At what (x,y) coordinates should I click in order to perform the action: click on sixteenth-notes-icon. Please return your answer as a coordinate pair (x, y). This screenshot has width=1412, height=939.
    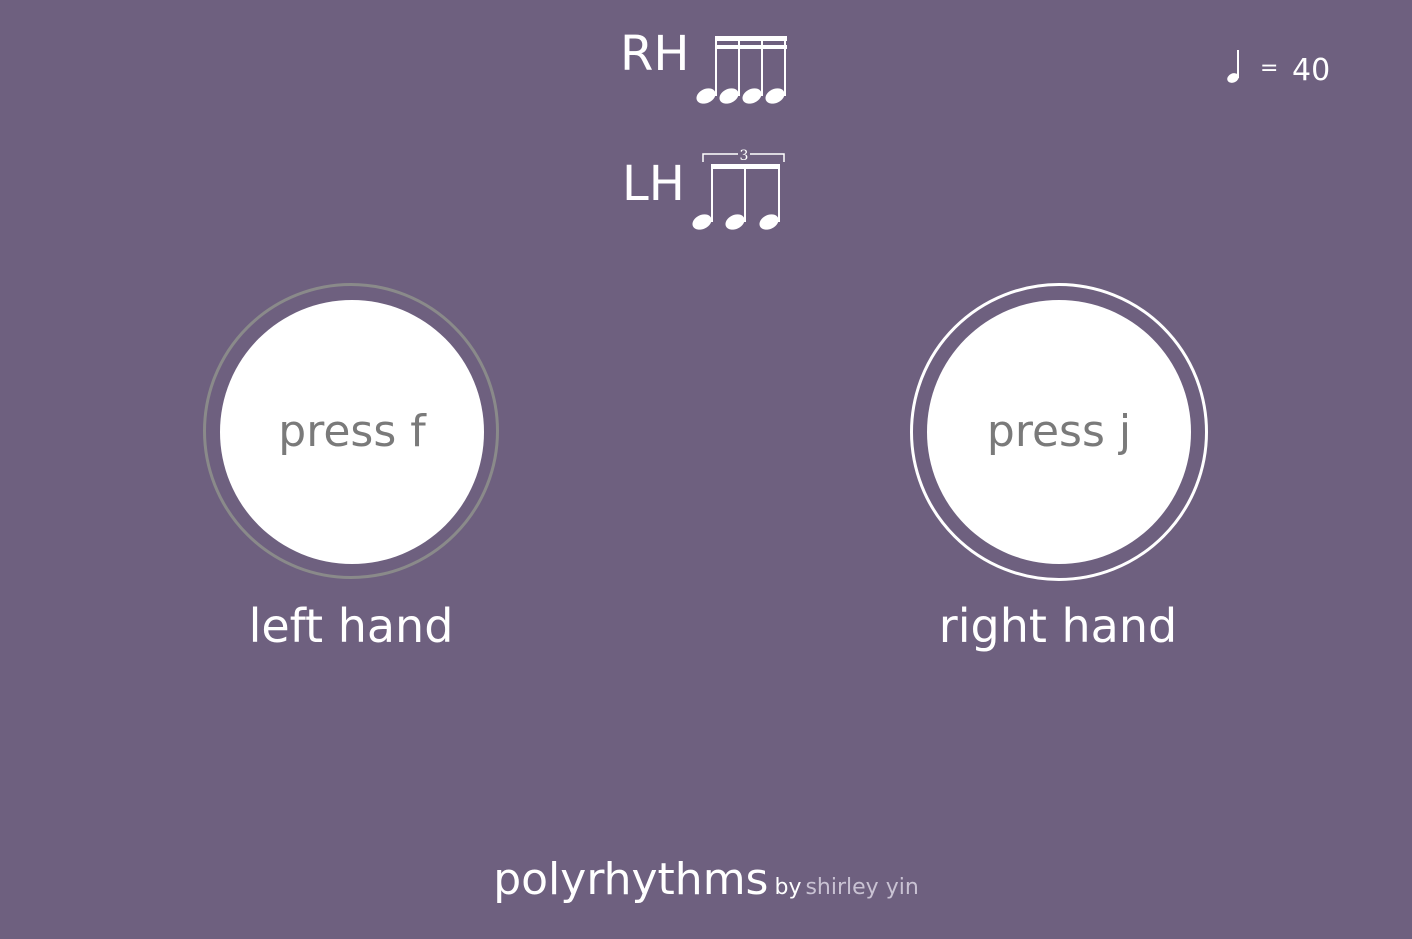
    Looking at the image, I should click on (741, 70).